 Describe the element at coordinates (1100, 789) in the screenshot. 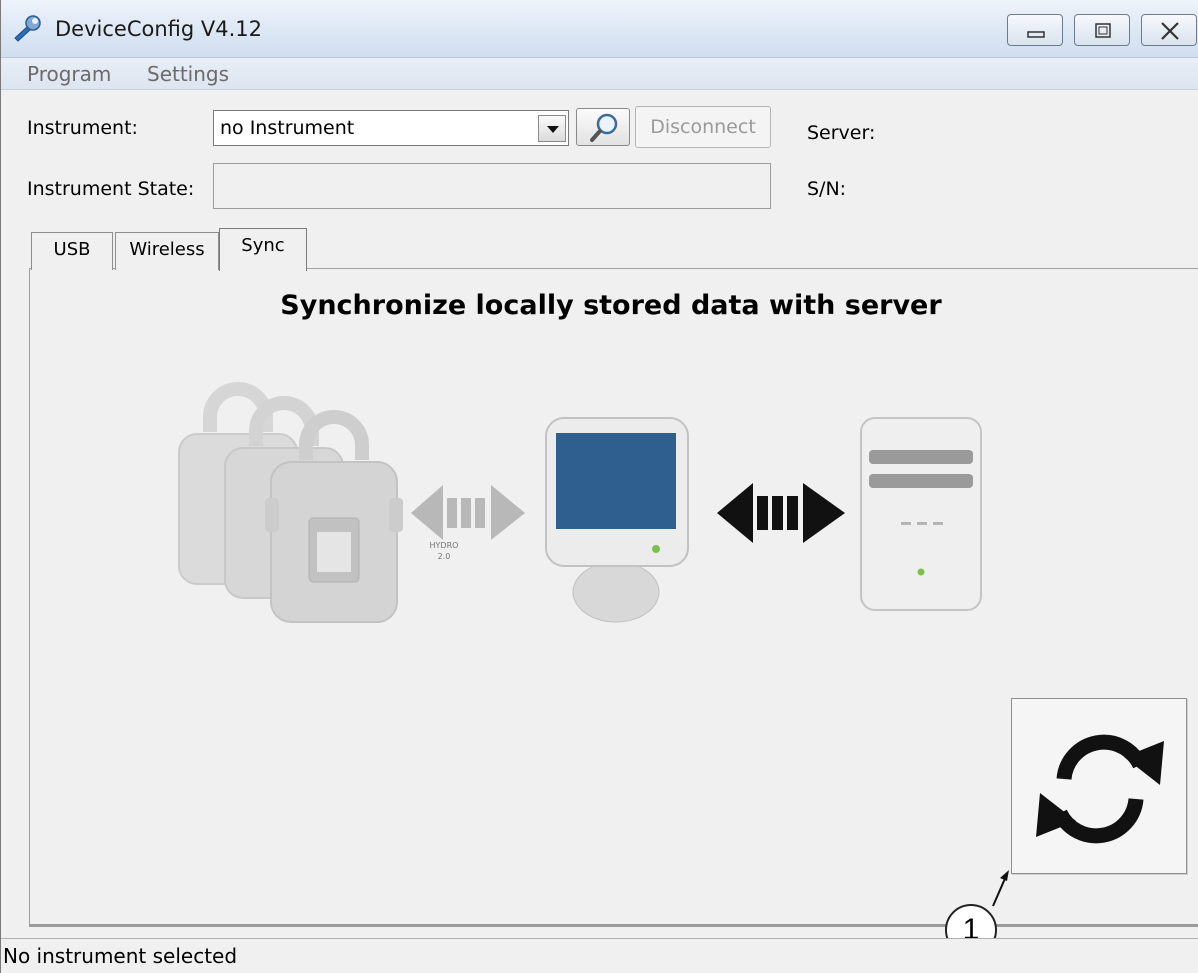

I see `refresh-icon` at that location.